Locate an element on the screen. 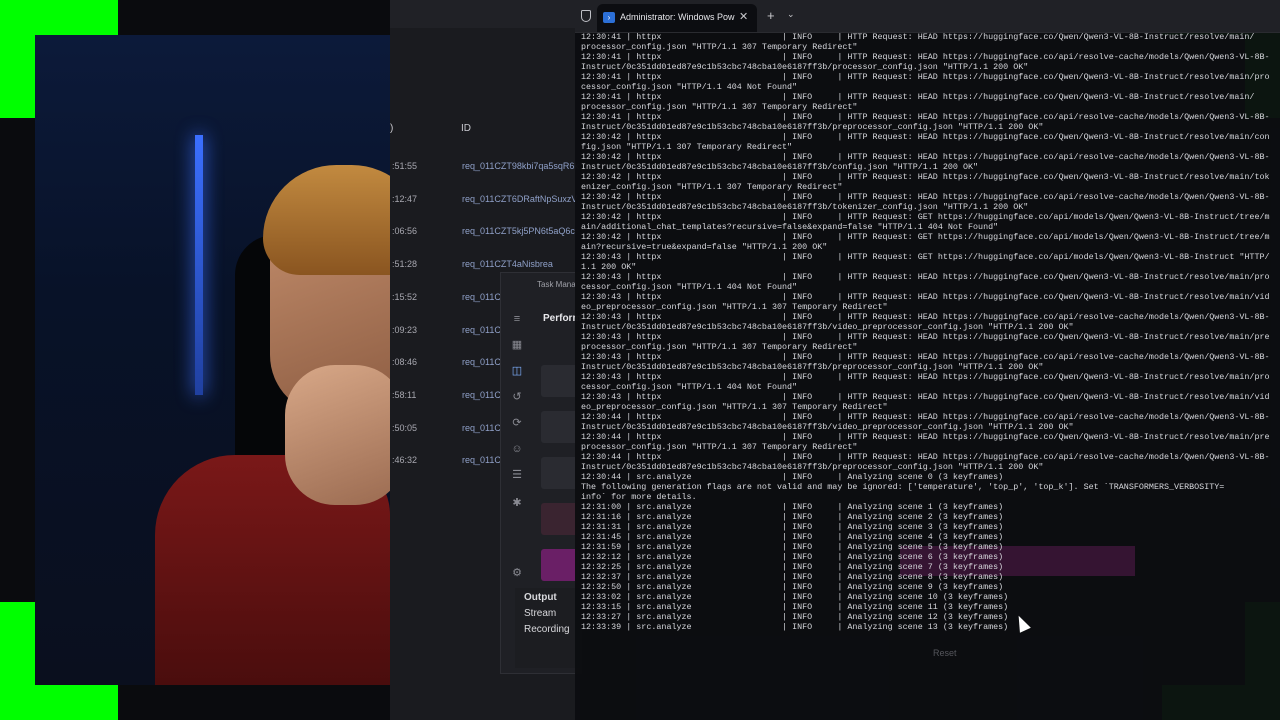 The width and height of the screenshot is (1280, 720). disk-tile is located at coordinates (560, 473).